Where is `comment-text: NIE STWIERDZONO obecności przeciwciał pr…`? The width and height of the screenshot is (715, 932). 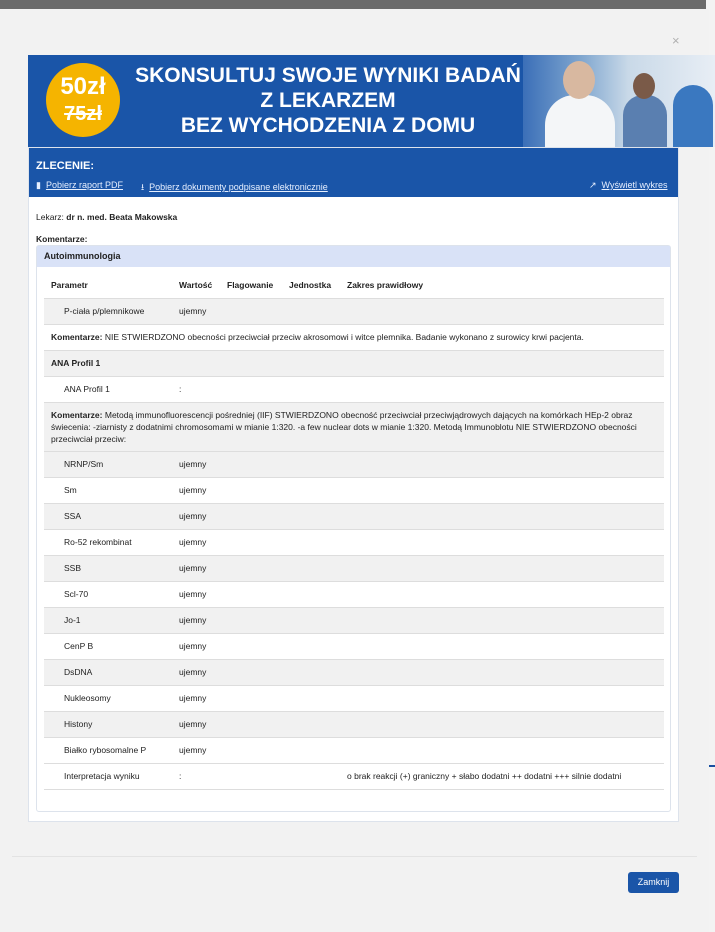
comment-text: NIE STWIERDZONO obecności przeciwciał pr… is located at coordinates (344, 337).